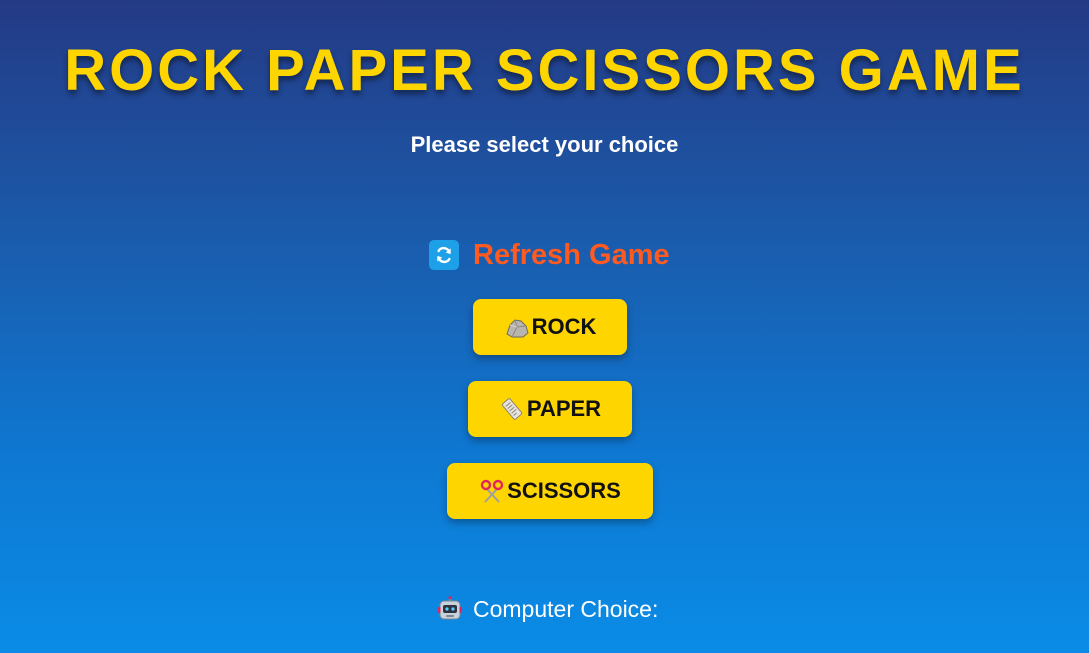 This screenshot has height=653, width=1089. I want to click on refresh-icon, so click(444, 255).